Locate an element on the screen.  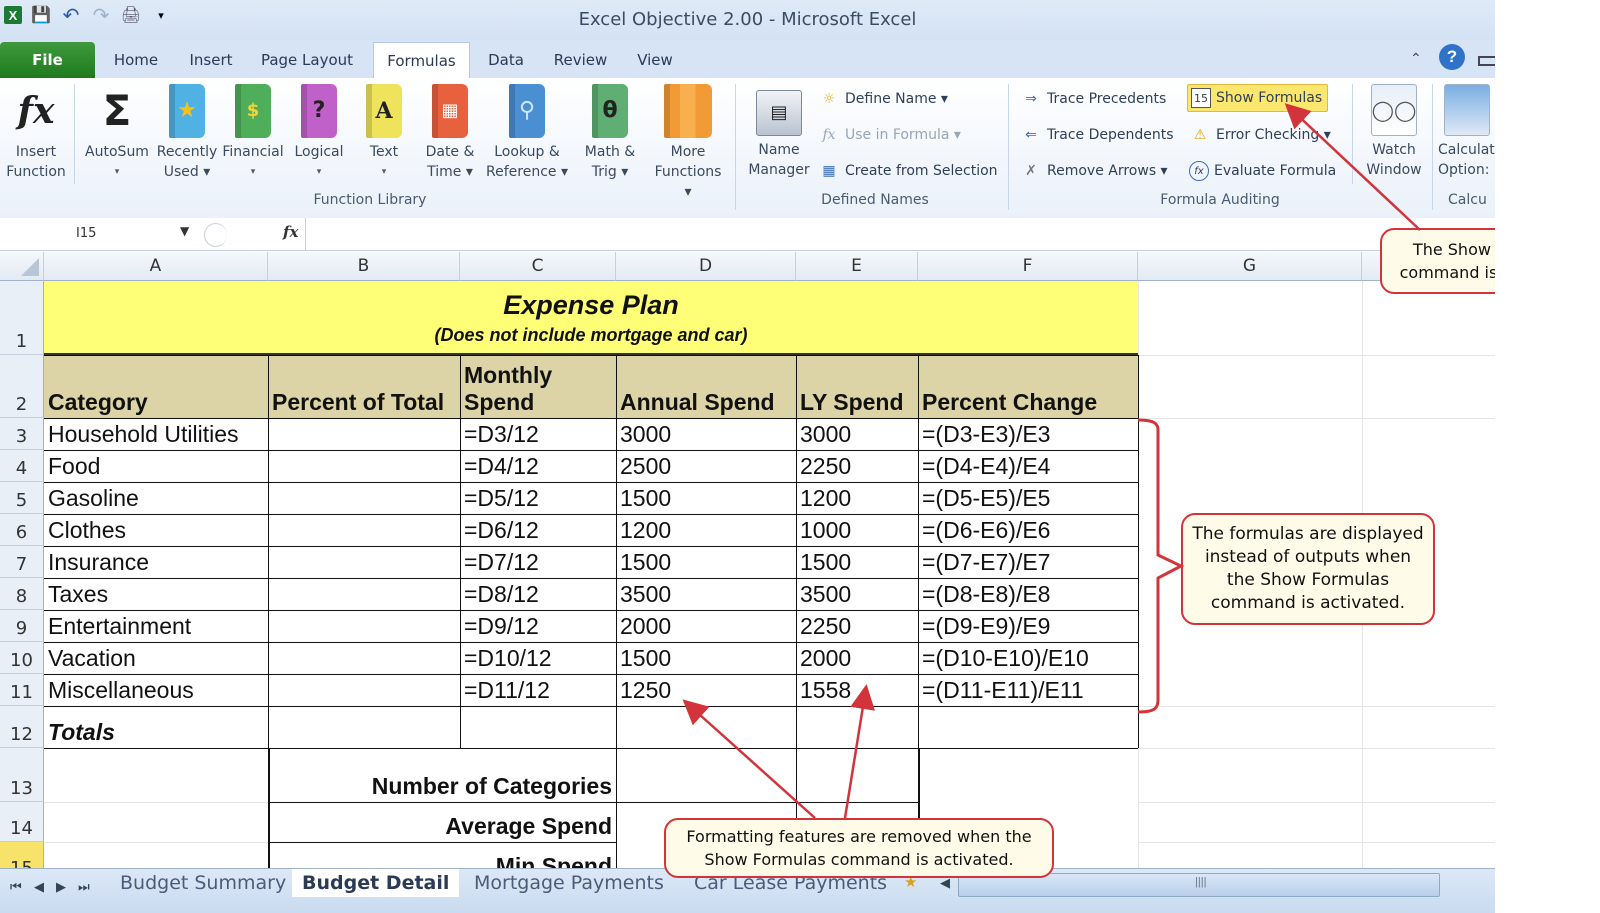
cell-category: Entertainment is located at coordinates (156, 626).